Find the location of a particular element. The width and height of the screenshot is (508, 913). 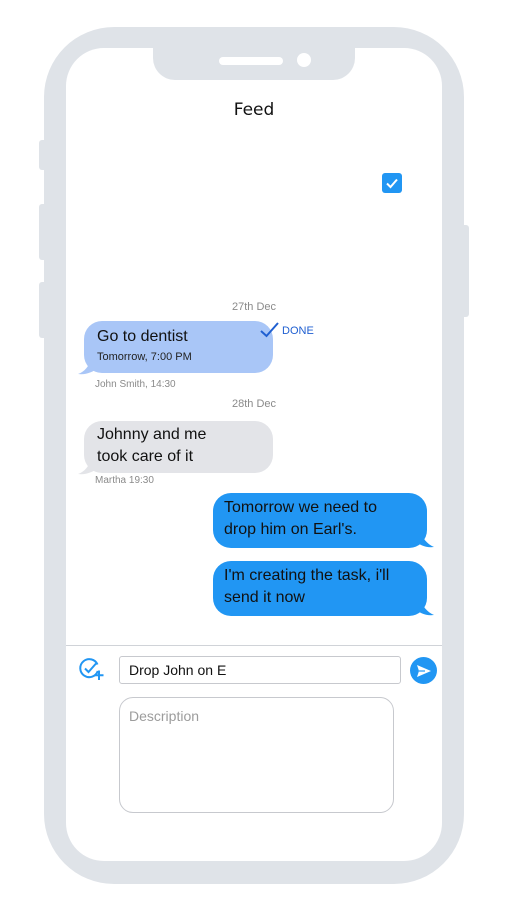

send-icon is located at coordinates (423, 670).